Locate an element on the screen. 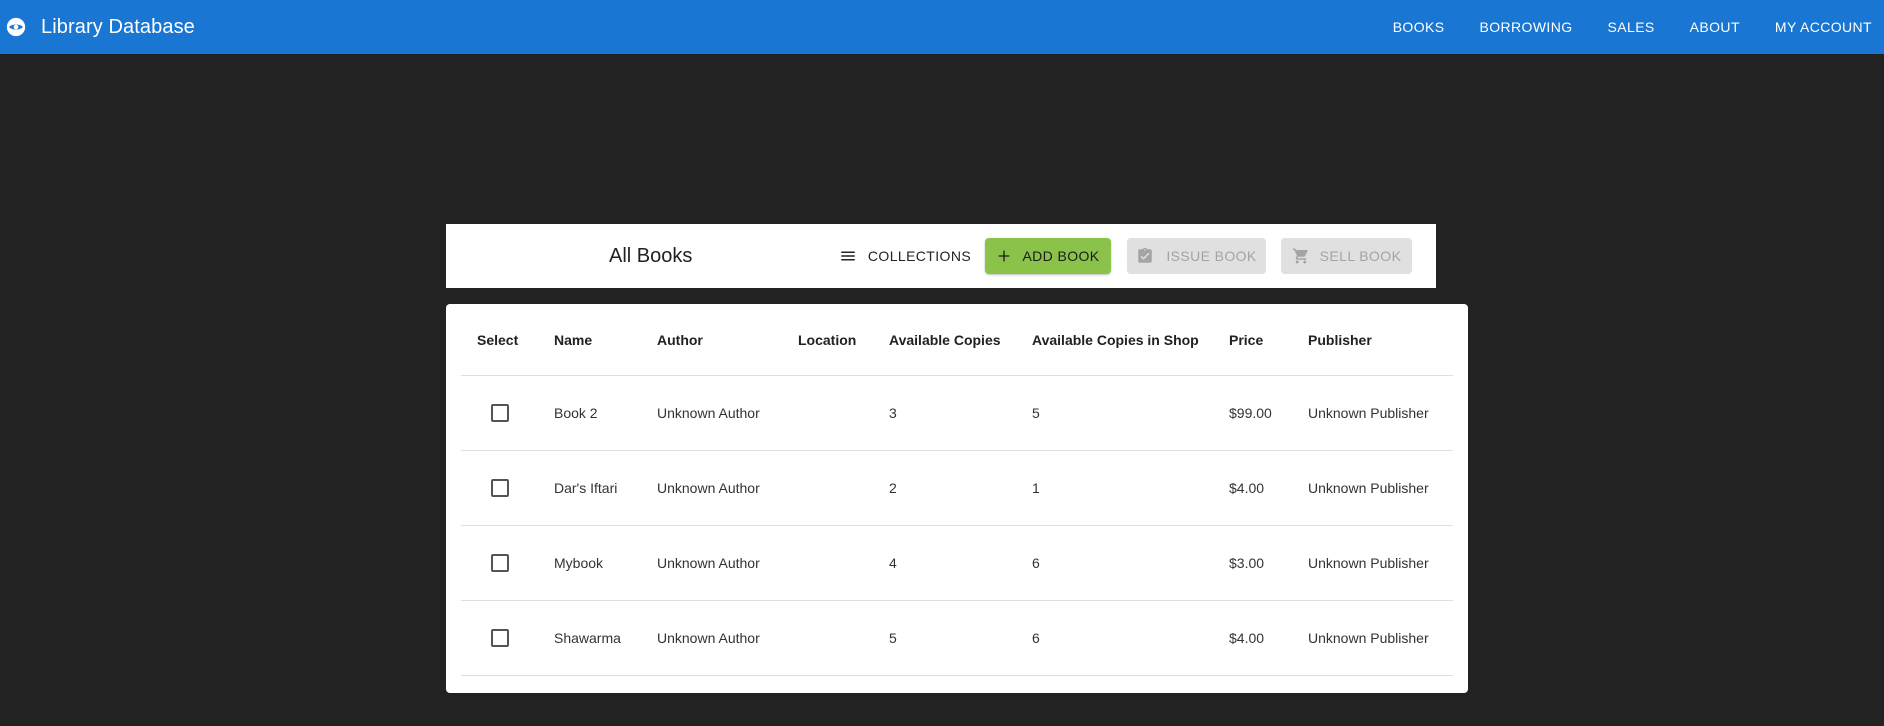 This screenshot has width=1884, height=726. book-price: $3.00 is located at coordinates (1247, 563).